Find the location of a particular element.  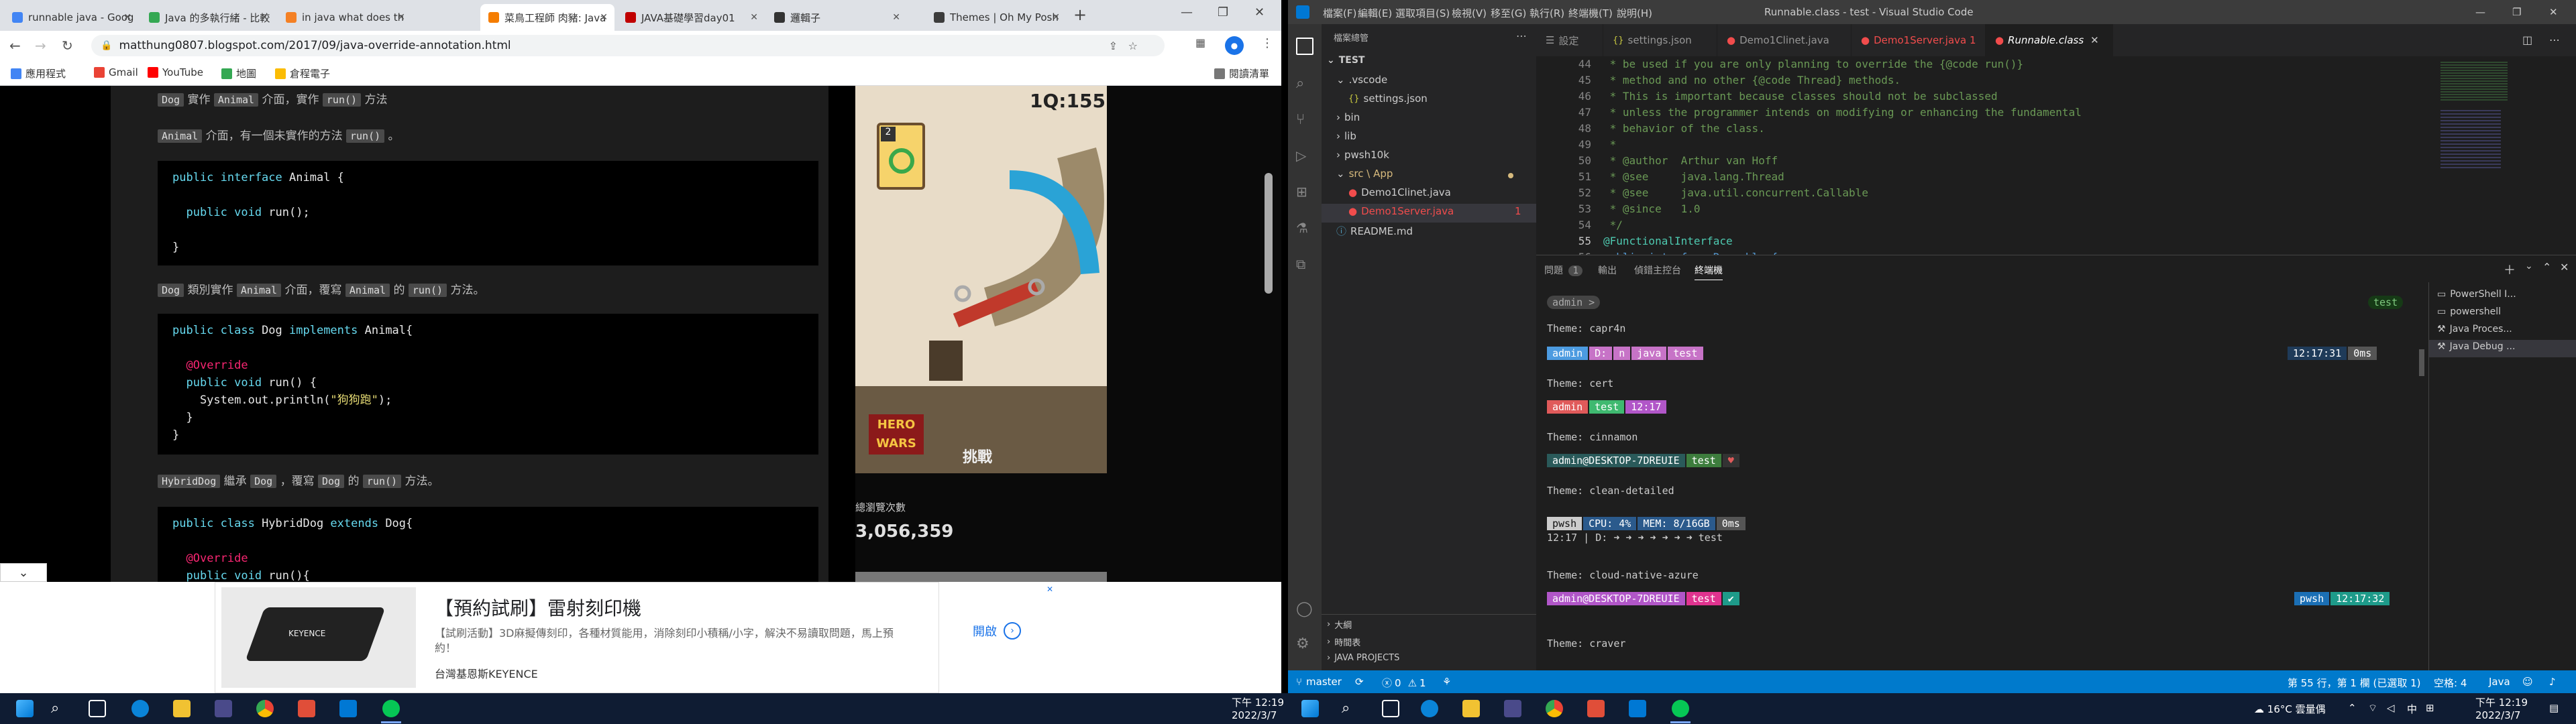

menu-file: 檔案(F) is located at coordinates (1339, 13).